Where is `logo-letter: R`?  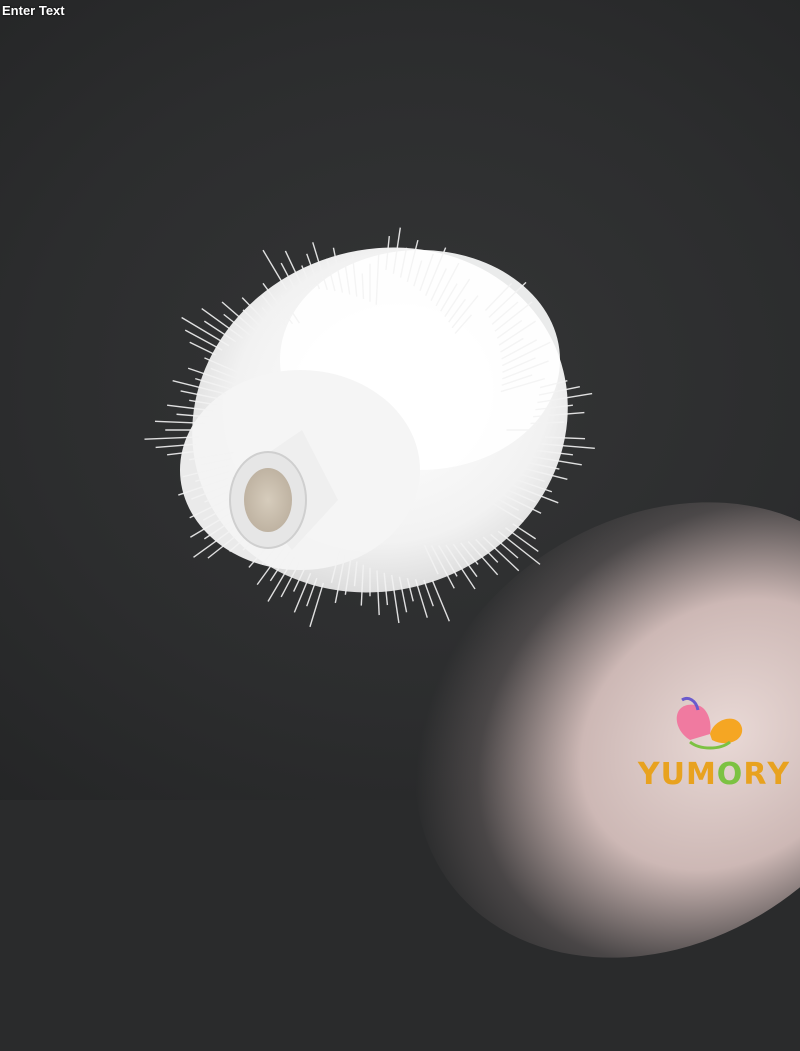 logo-letter: R is located at coordinates (755, 774).